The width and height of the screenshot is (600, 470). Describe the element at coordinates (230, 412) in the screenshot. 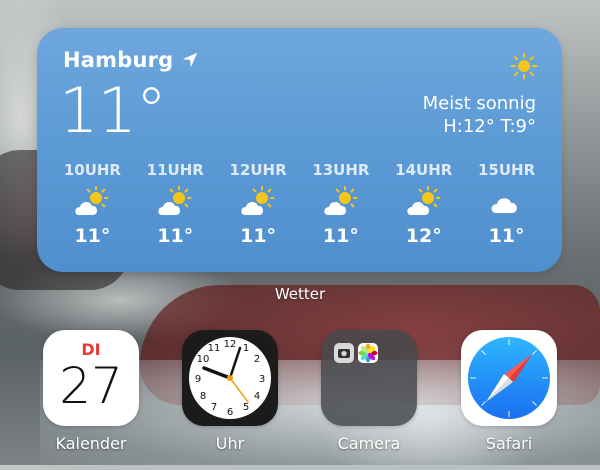

I see `svg-text: 6` at that location.